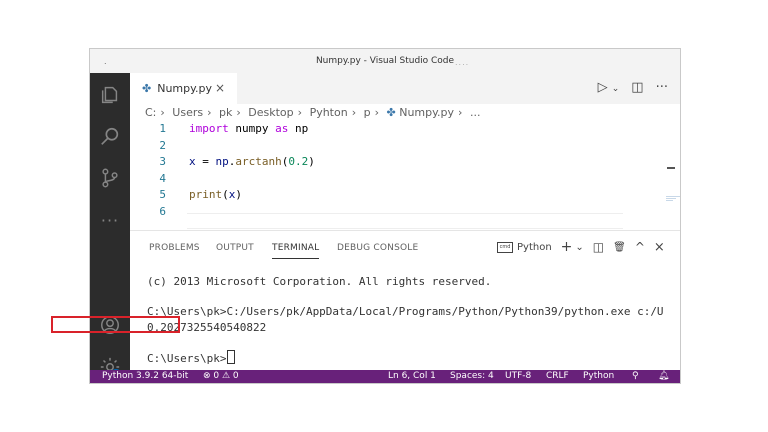 The height and width of the screenshot is (432, 768). I want to click on tab-close-icon: ×, so click(220, 88).